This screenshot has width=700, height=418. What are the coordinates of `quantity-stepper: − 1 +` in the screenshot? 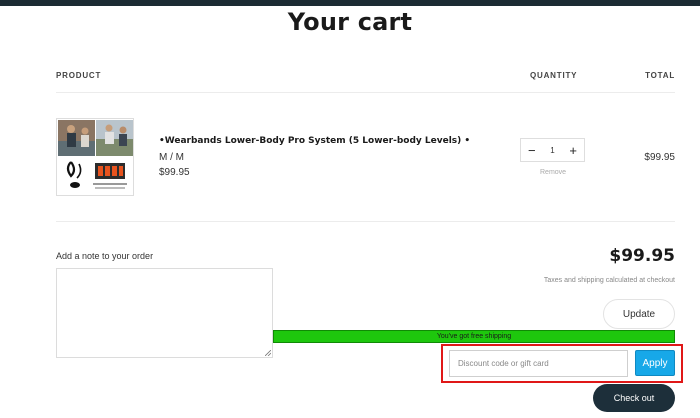 It's located at (552, 150).